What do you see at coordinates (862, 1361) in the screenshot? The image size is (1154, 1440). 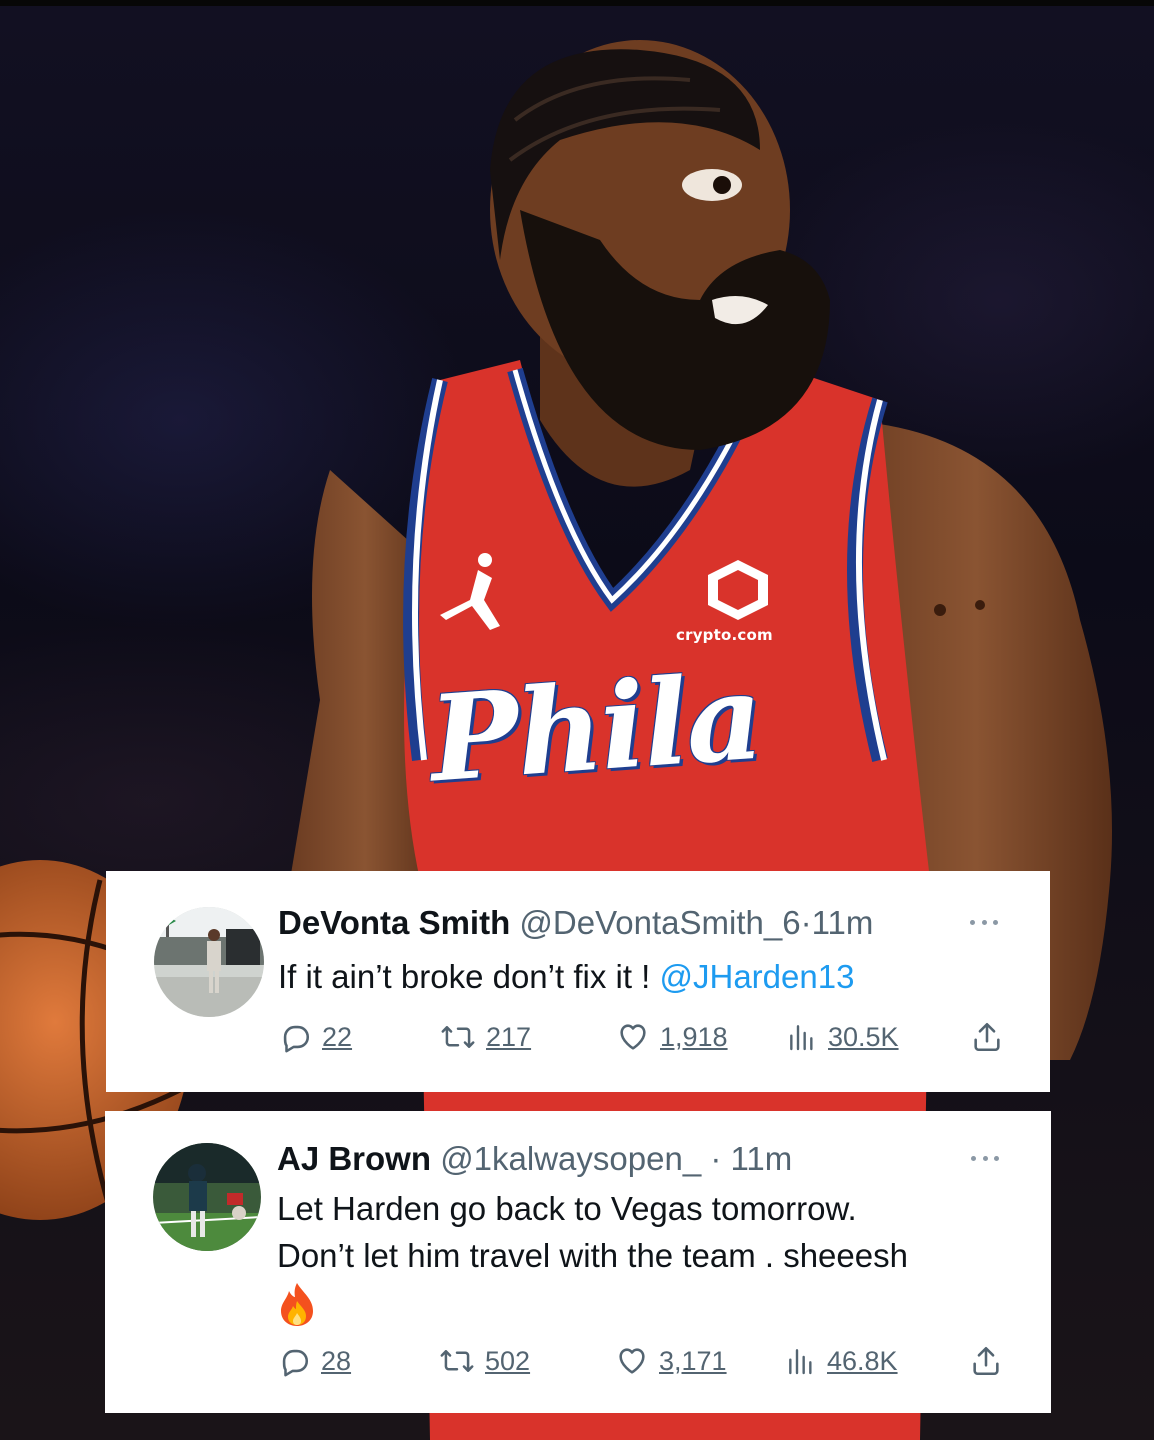 I see `views-count: 46.8K` at bounding box center [862, 1361].